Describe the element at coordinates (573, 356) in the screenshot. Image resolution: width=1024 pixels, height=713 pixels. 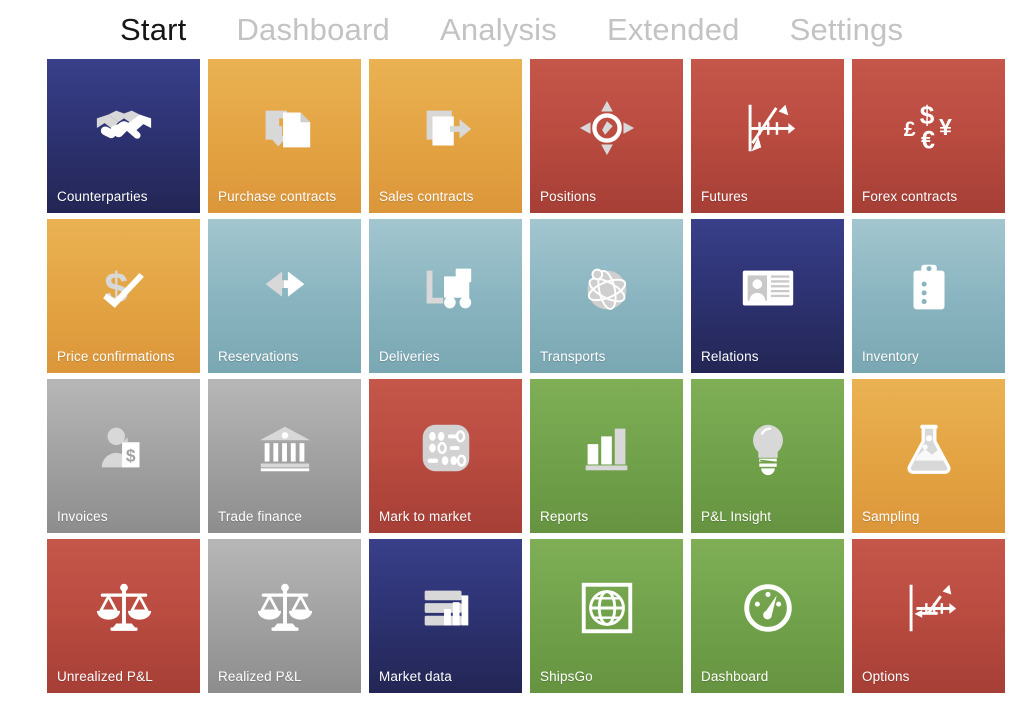
I see `tile-label: Transports` at that location.